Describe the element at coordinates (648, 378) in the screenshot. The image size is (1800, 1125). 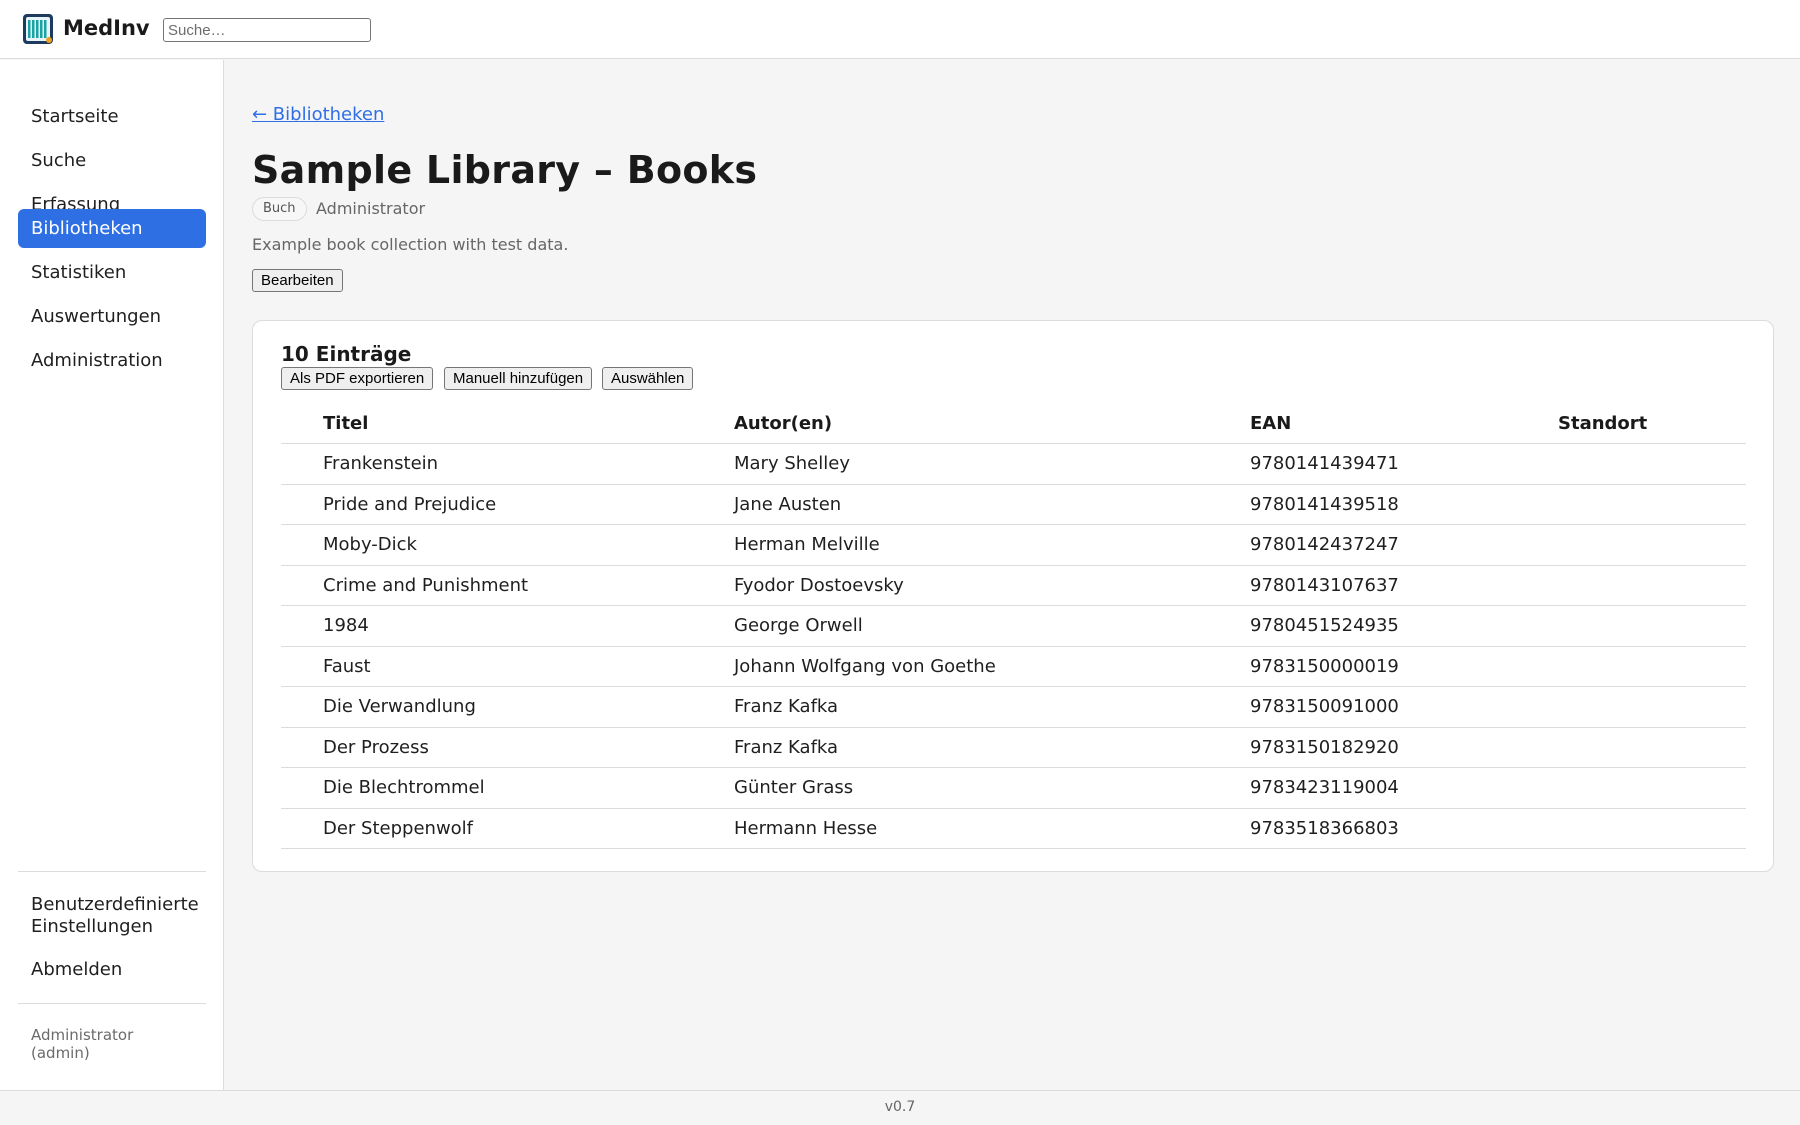
I see `select-button: Auswählen` at that location.